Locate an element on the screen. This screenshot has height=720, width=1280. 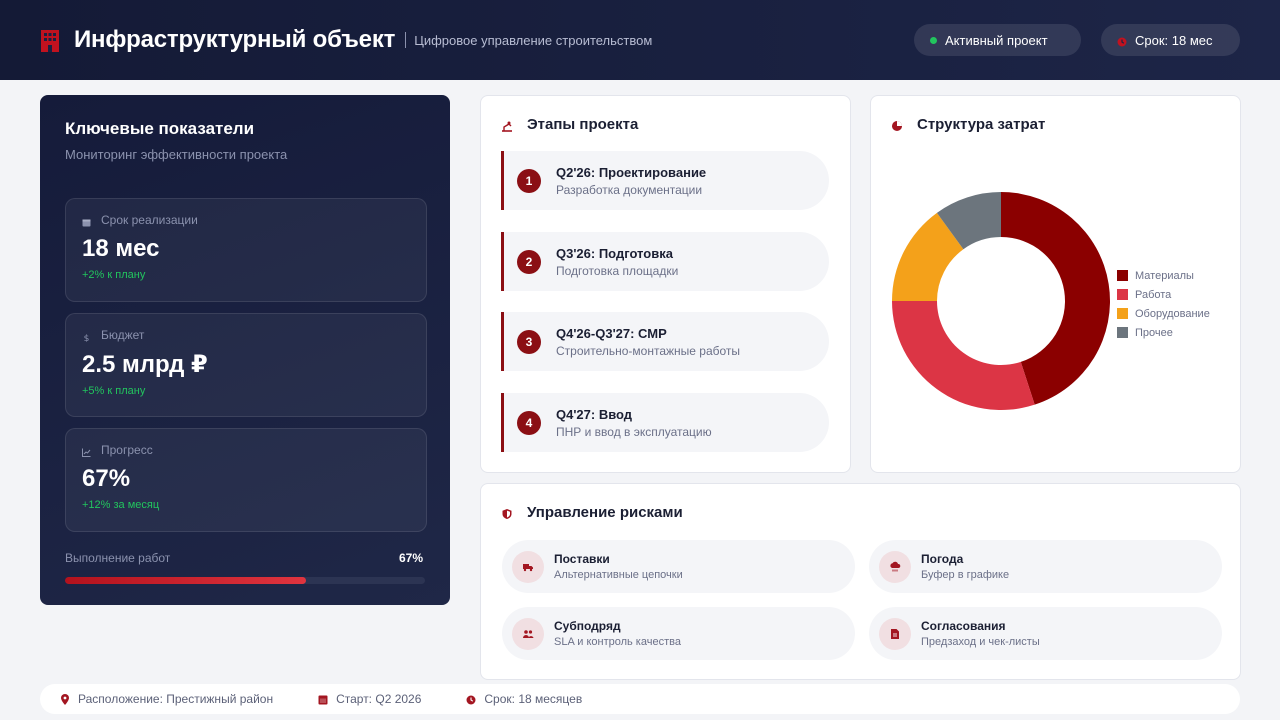
risk-desc: Альтернативные цепочки is located at coordinates (618, 575).